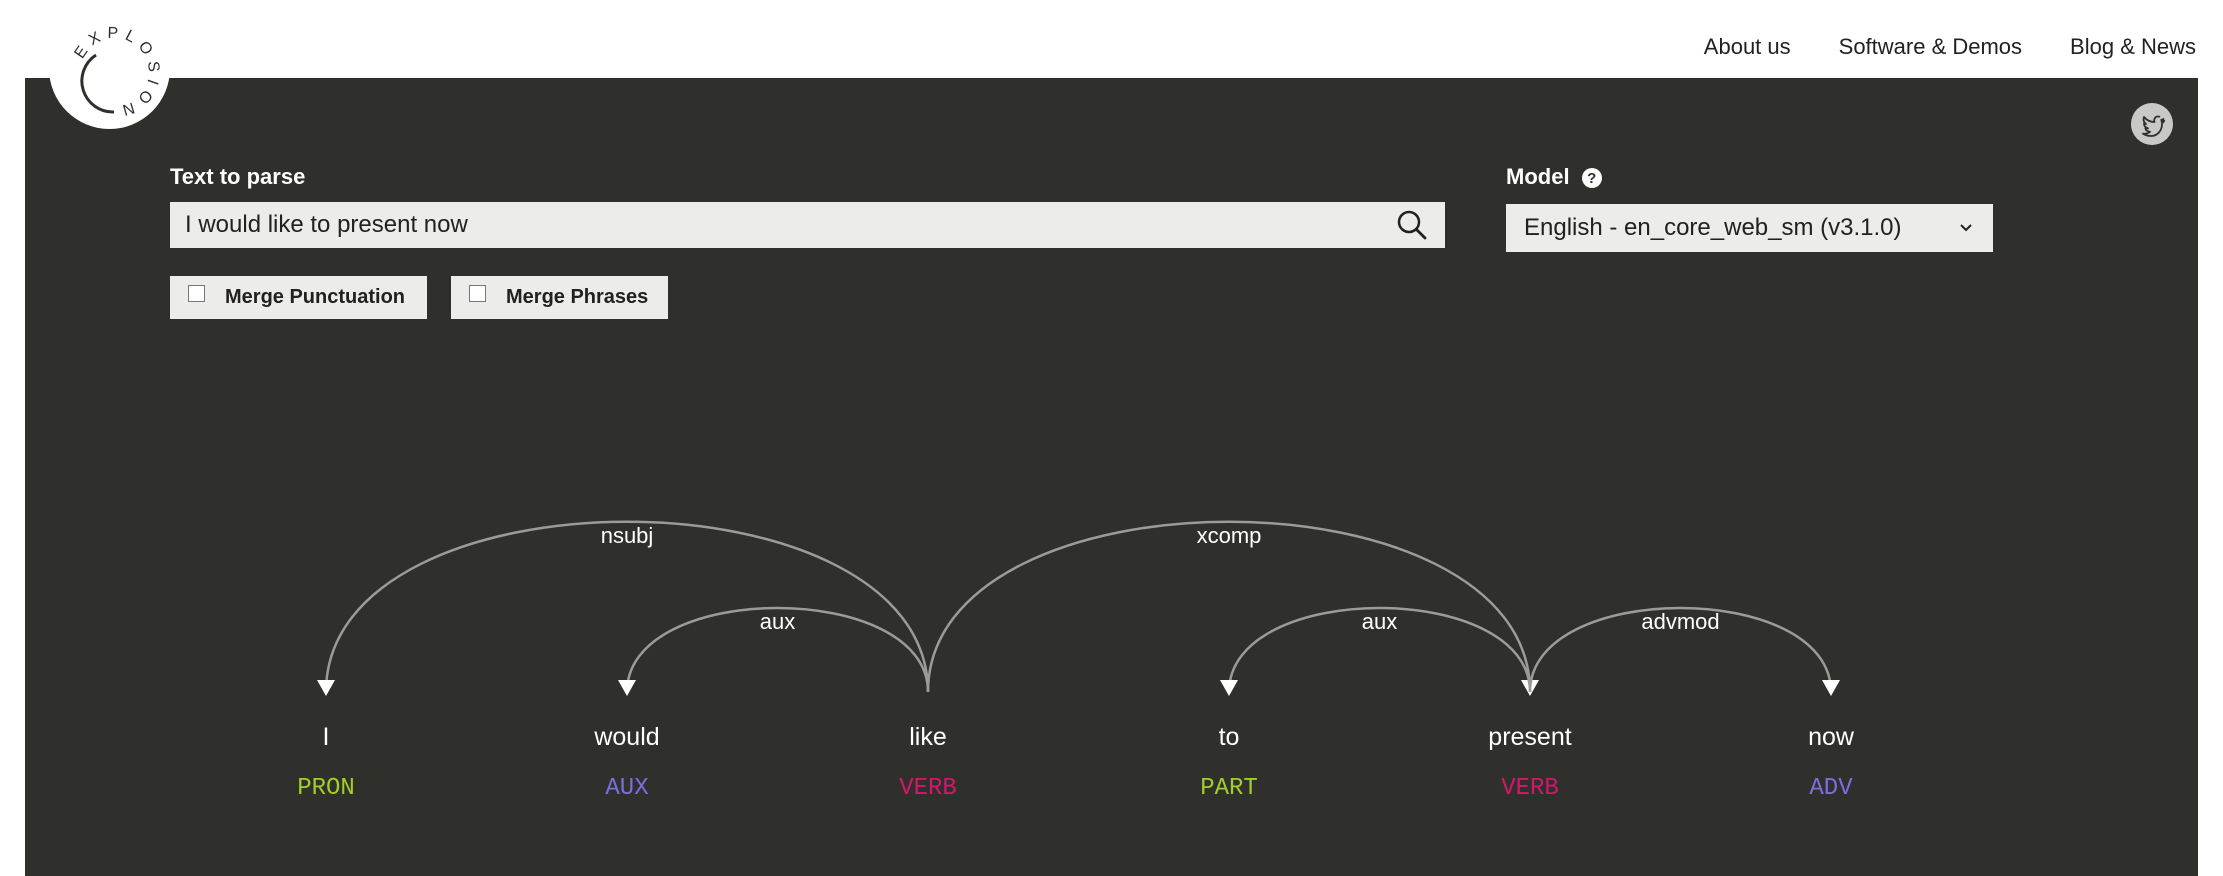 The image size is (2223, 876). What do you see at coordinates (1831, 788) in the screenshot?
I see `token-pos-tag: ADV` at bounding box center [1831, 788].